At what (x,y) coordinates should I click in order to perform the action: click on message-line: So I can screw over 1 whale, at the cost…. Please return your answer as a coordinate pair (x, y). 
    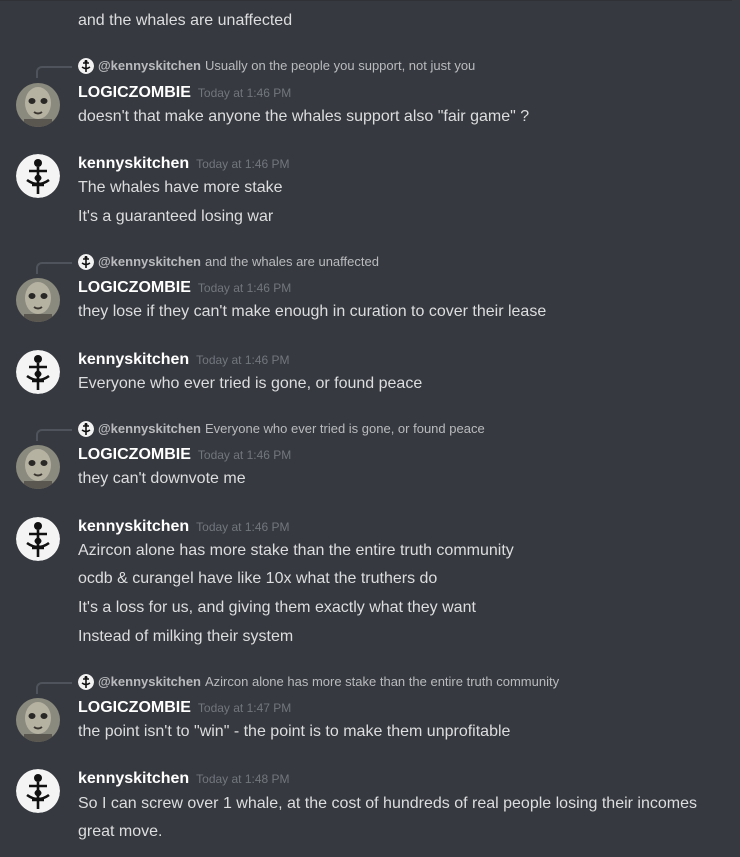
    Looking at the image, I should click on (388, 803).